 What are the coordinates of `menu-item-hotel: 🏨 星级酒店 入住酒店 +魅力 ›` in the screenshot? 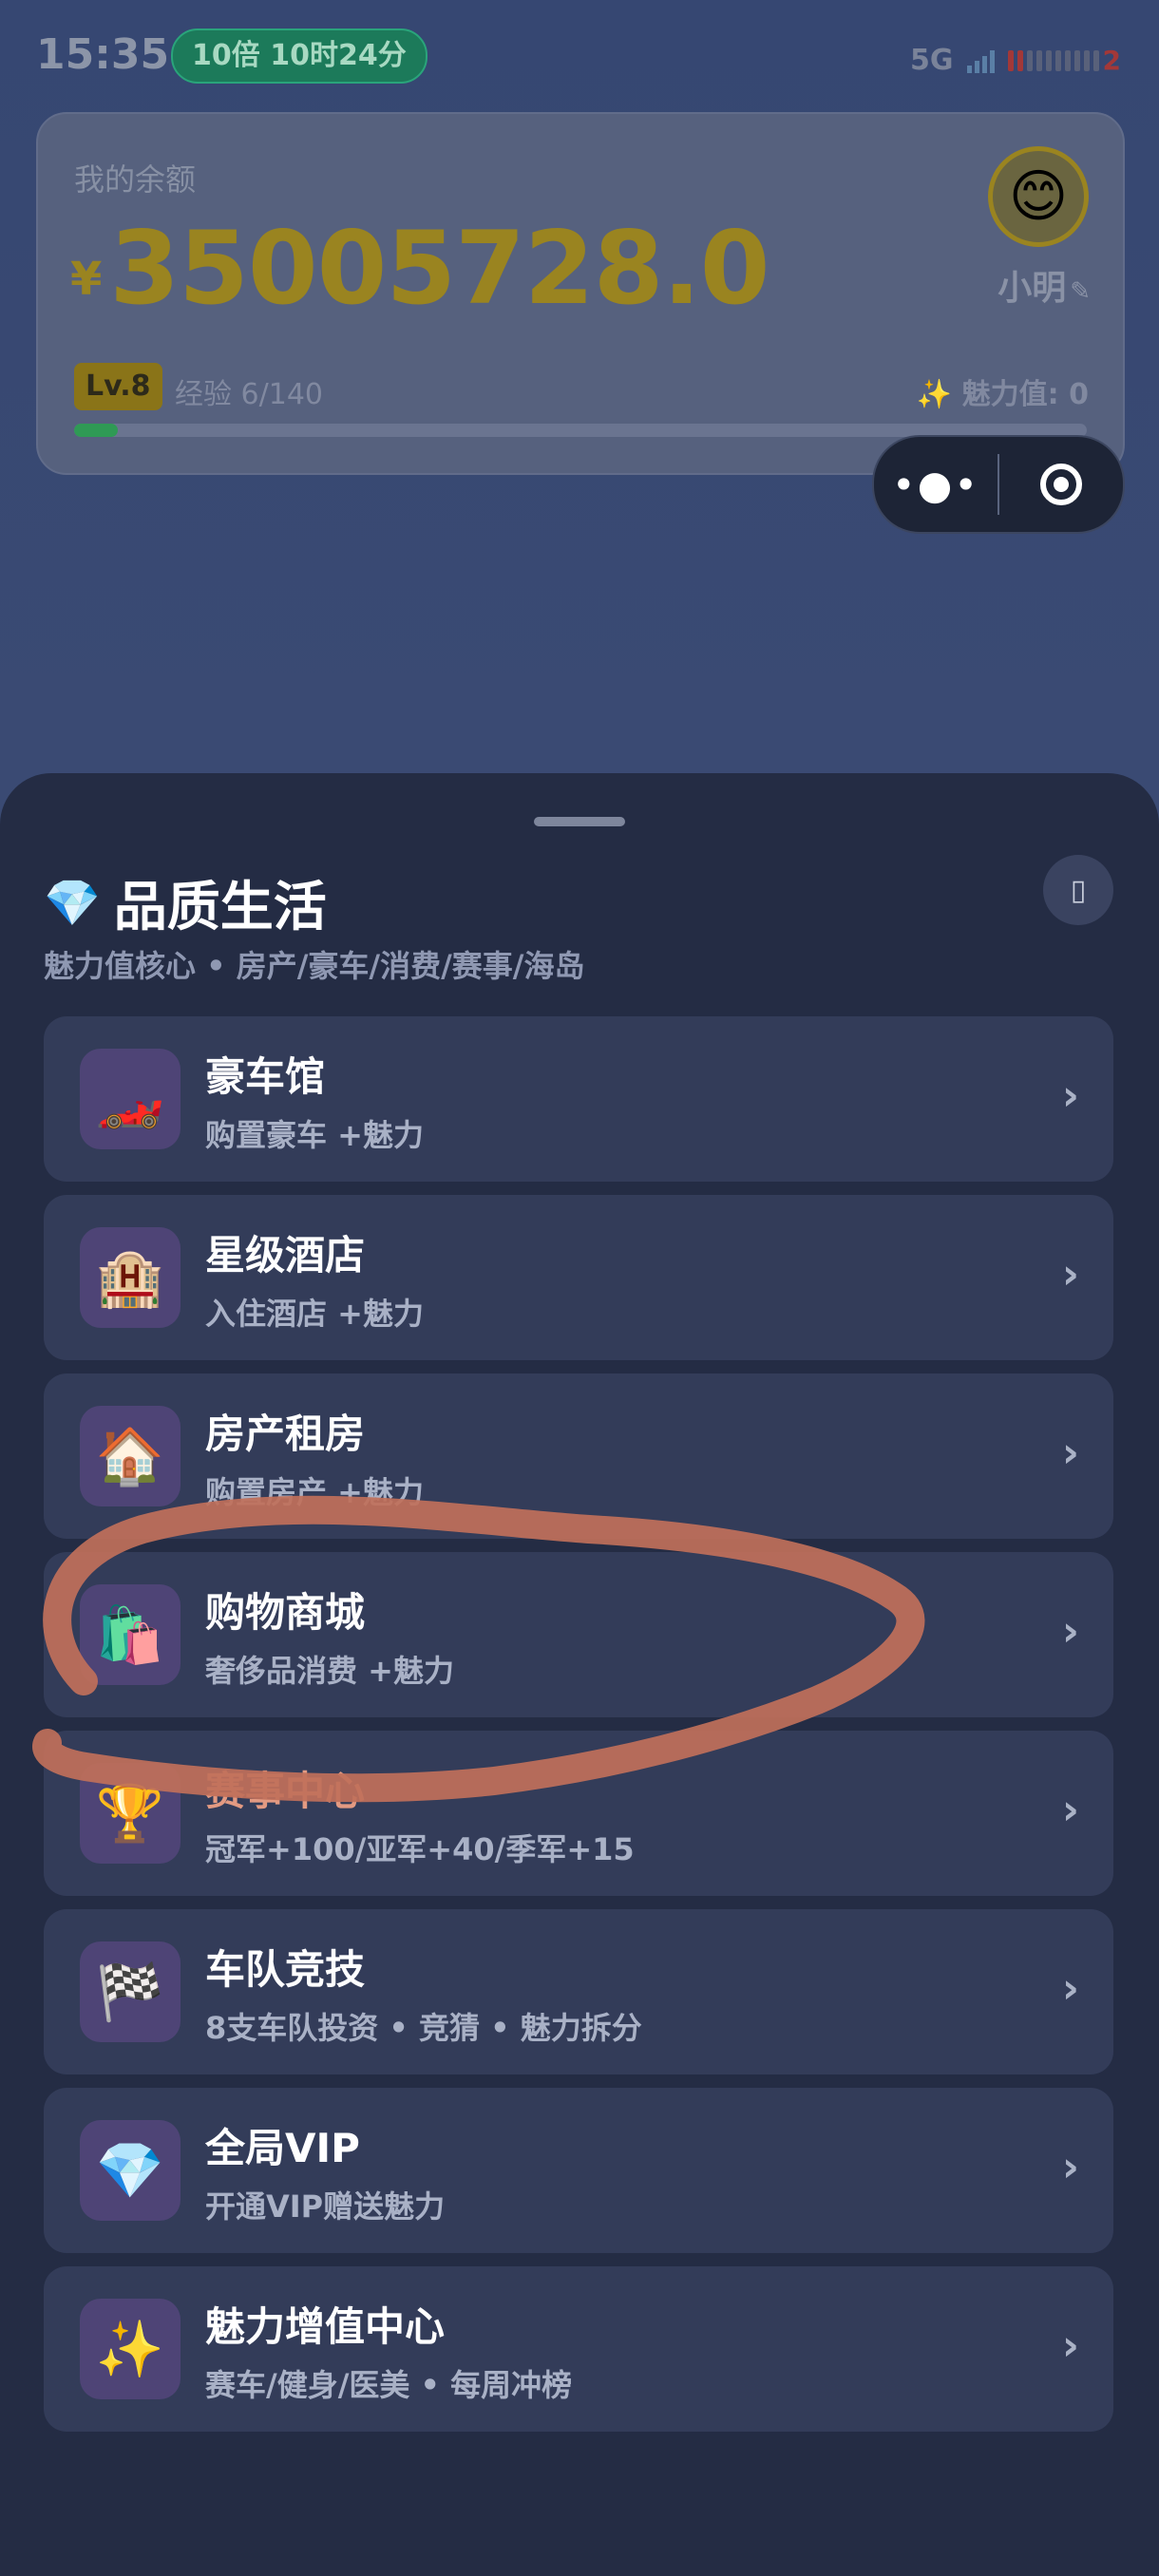 It's located at (578, 1277).